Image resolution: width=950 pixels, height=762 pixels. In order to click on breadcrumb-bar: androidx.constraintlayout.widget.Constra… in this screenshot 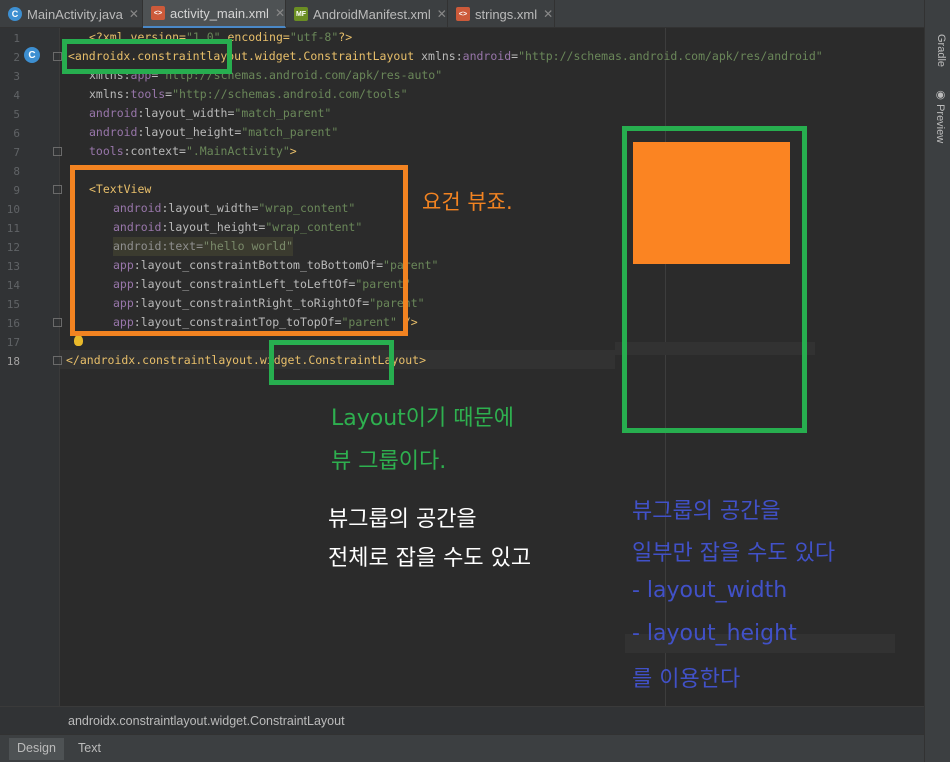, I will do `click(462, 720)`.